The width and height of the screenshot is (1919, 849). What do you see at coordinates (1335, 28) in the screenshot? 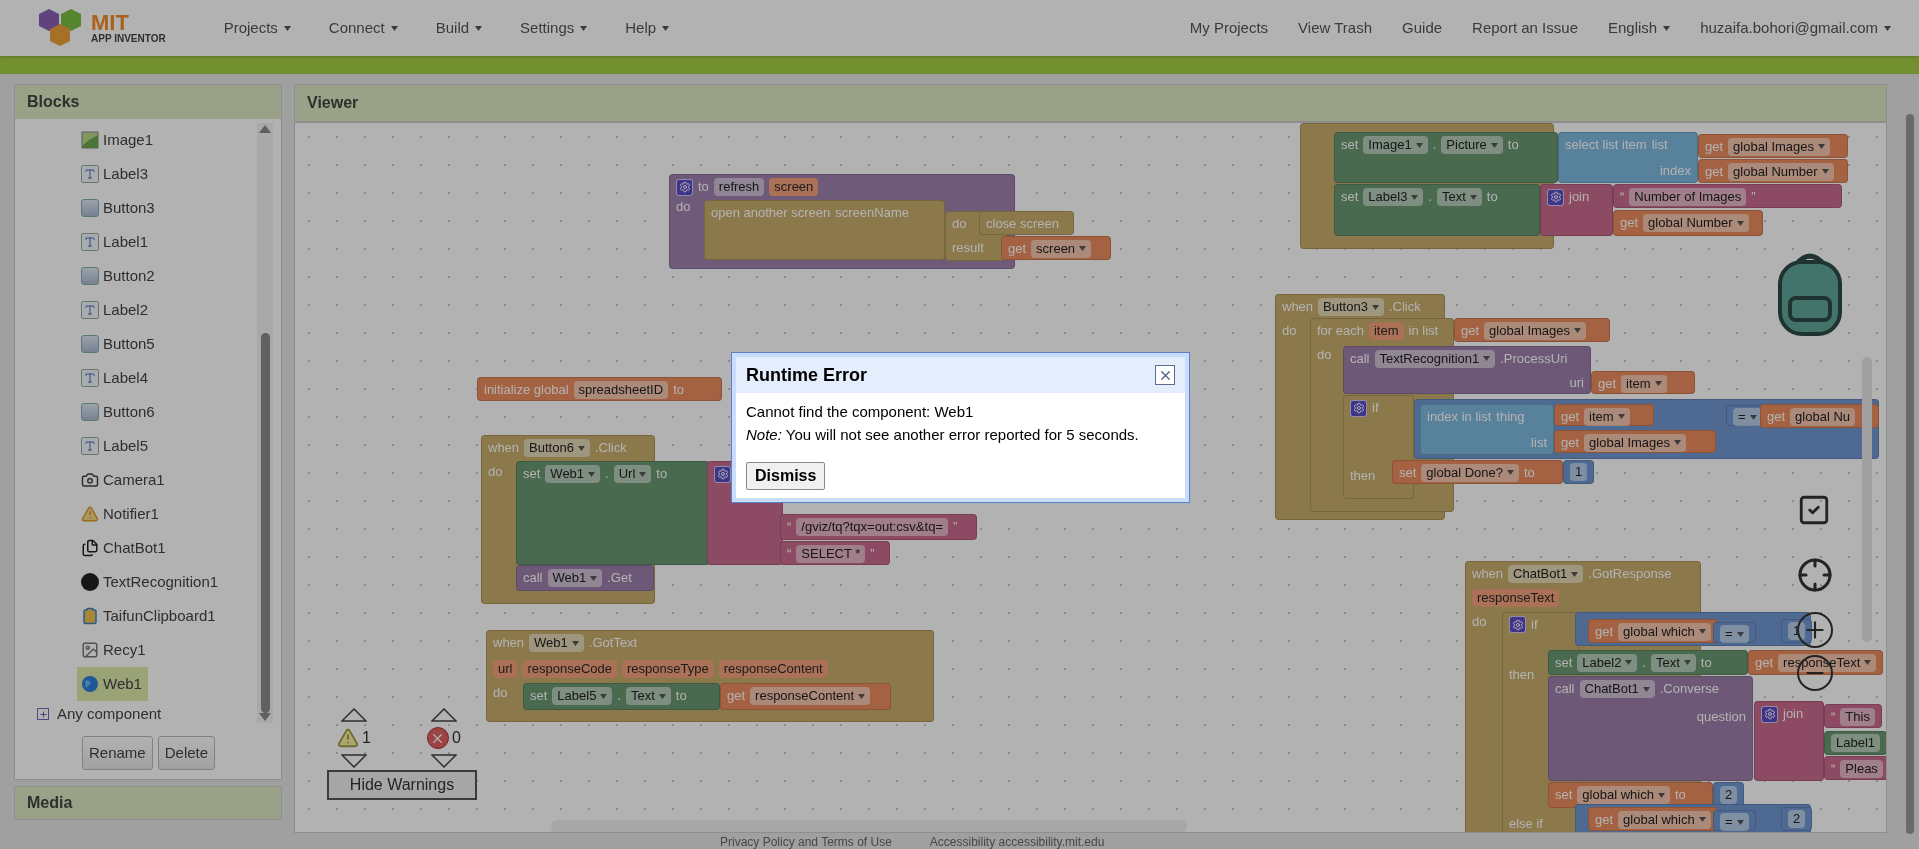
I see `nav-link: View Trash` at bounding box center [1335, 28].